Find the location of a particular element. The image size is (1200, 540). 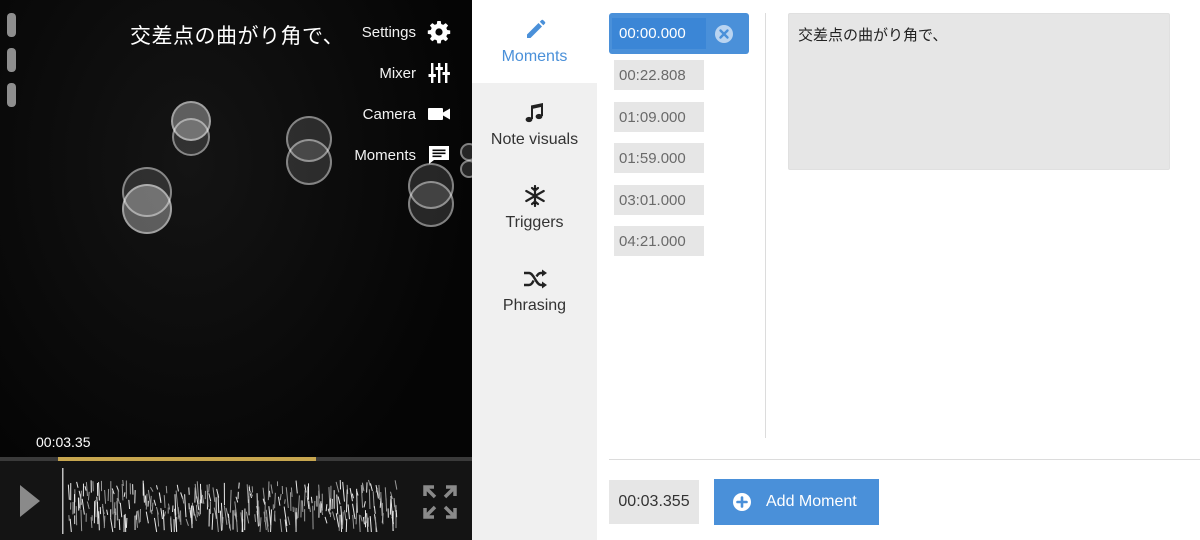

tab-moments: Moments is located at coordinates (534, 41).